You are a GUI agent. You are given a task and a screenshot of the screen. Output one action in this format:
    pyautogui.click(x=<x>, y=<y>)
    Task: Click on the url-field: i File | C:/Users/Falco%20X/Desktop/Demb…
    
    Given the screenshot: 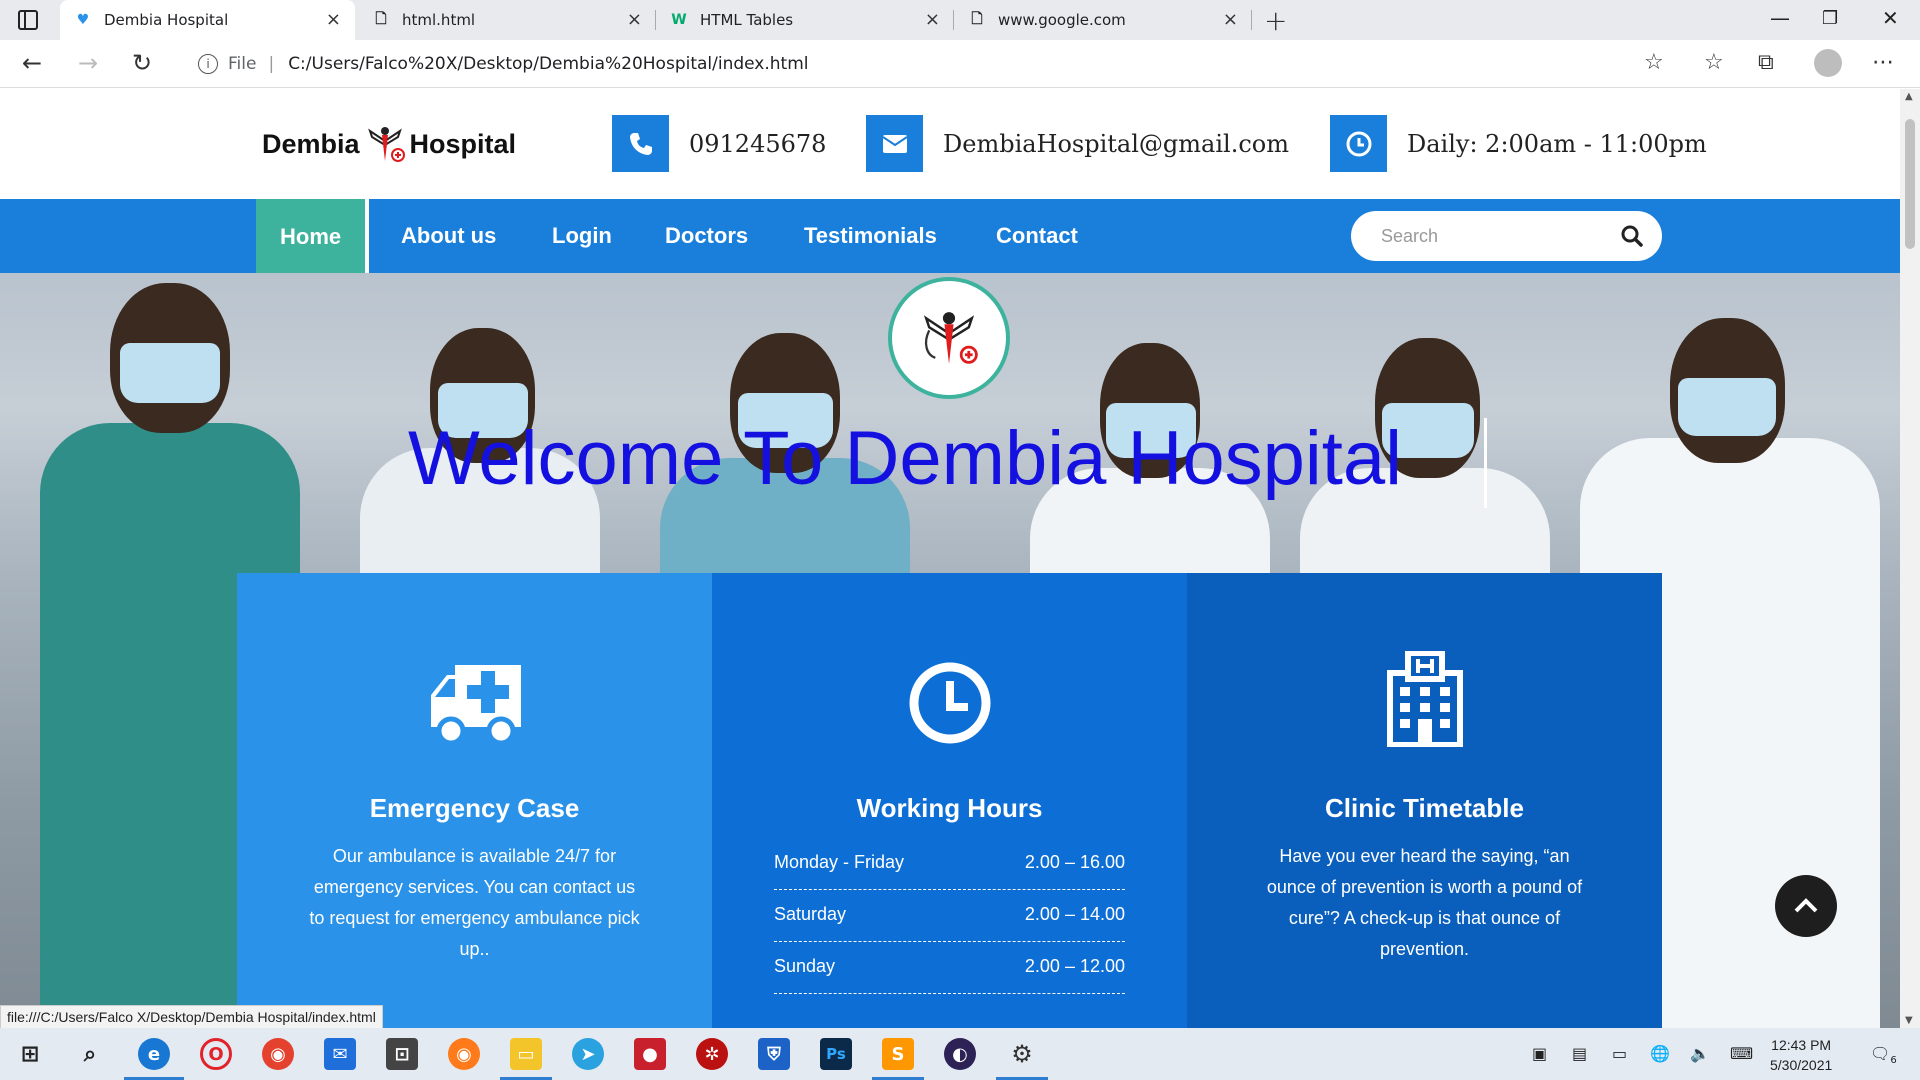 What is the action you would take?
    pyautogui.click(x=930, y=64)
    